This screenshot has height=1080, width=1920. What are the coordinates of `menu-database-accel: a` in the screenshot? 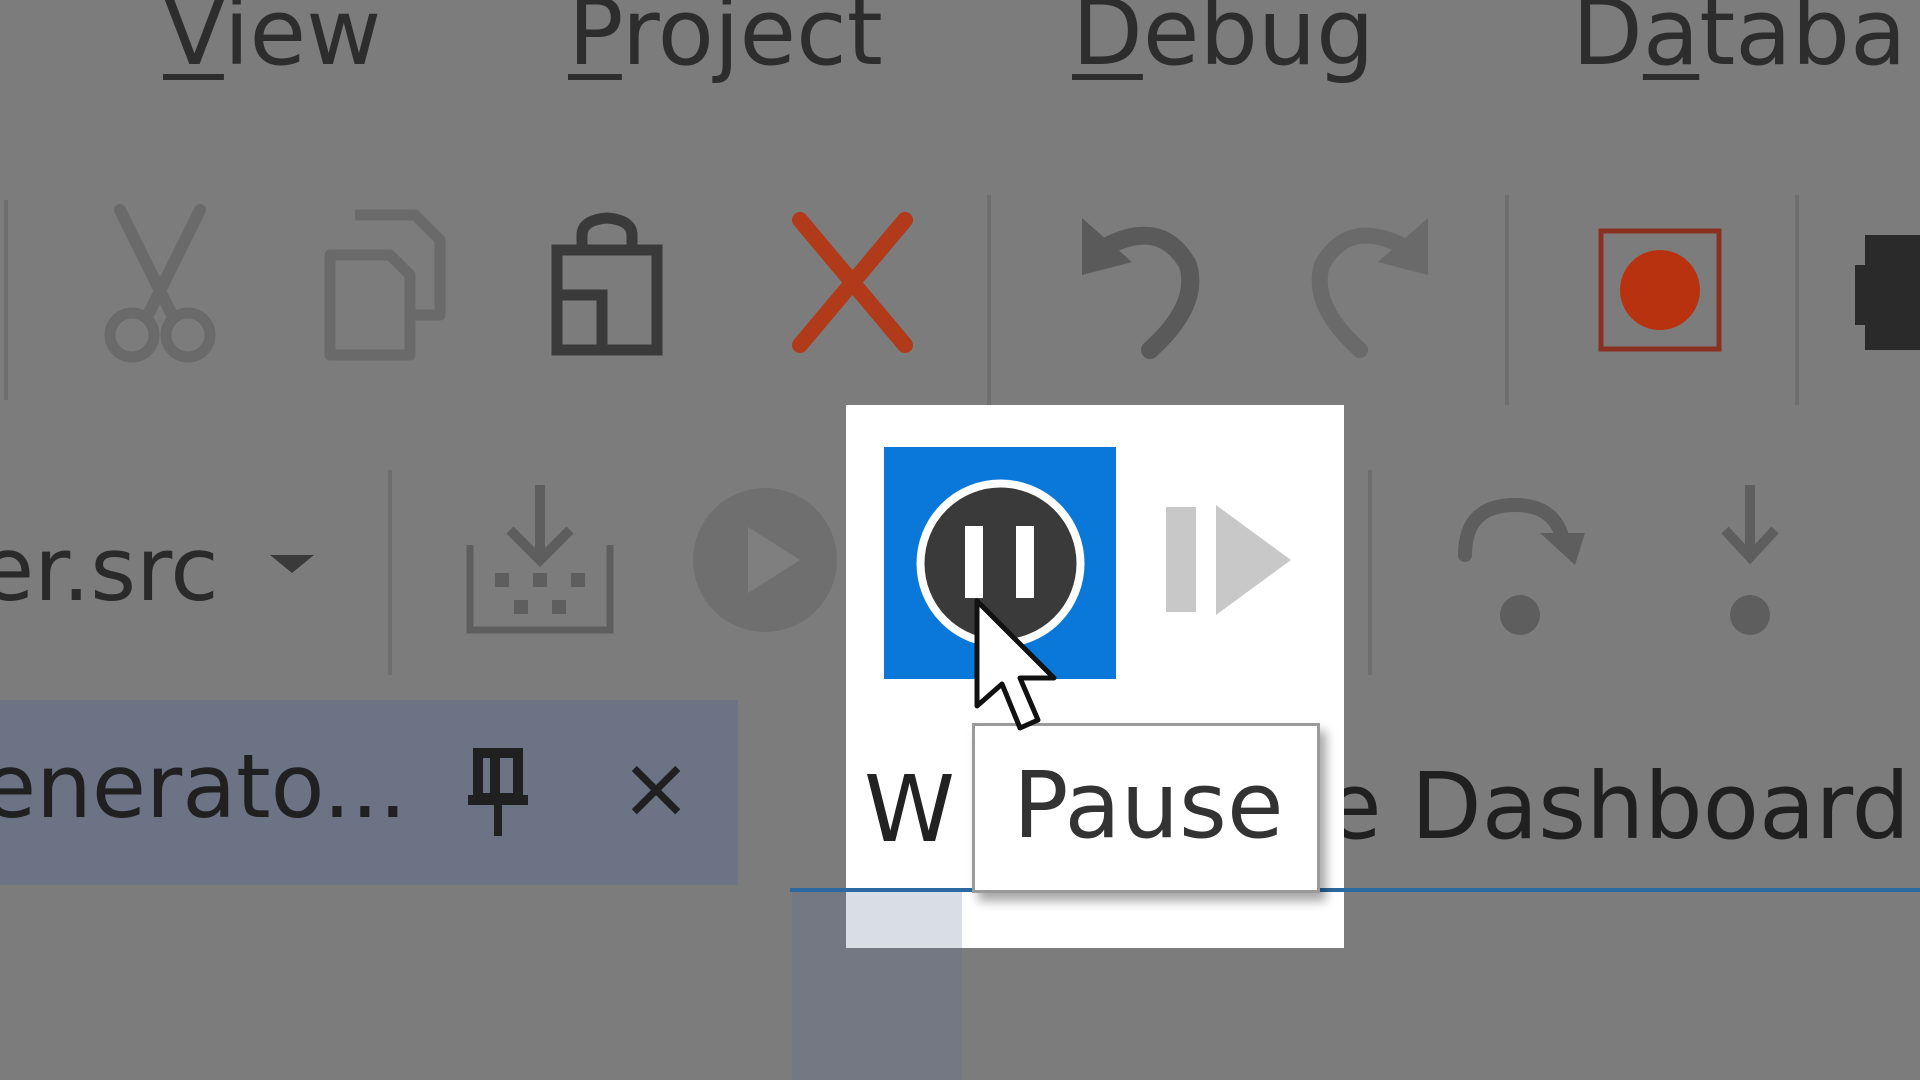 It's located at (1671, 43).